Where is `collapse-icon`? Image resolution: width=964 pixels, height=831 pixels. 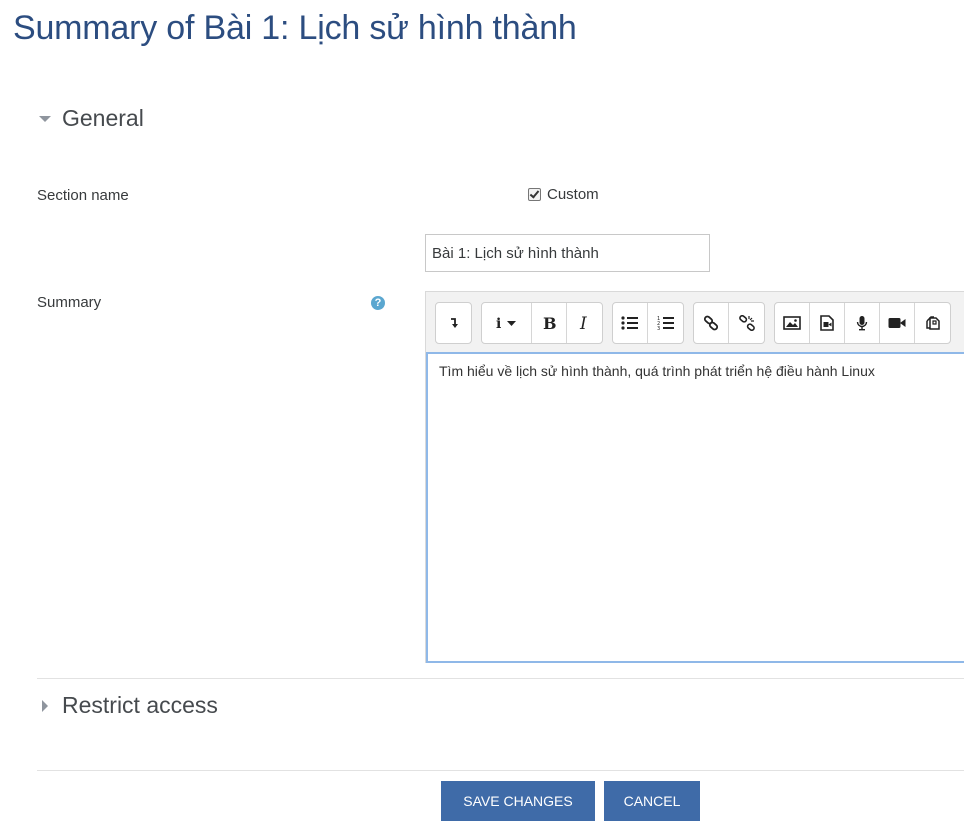
collapse-icon is located at coordinates (454, 323).